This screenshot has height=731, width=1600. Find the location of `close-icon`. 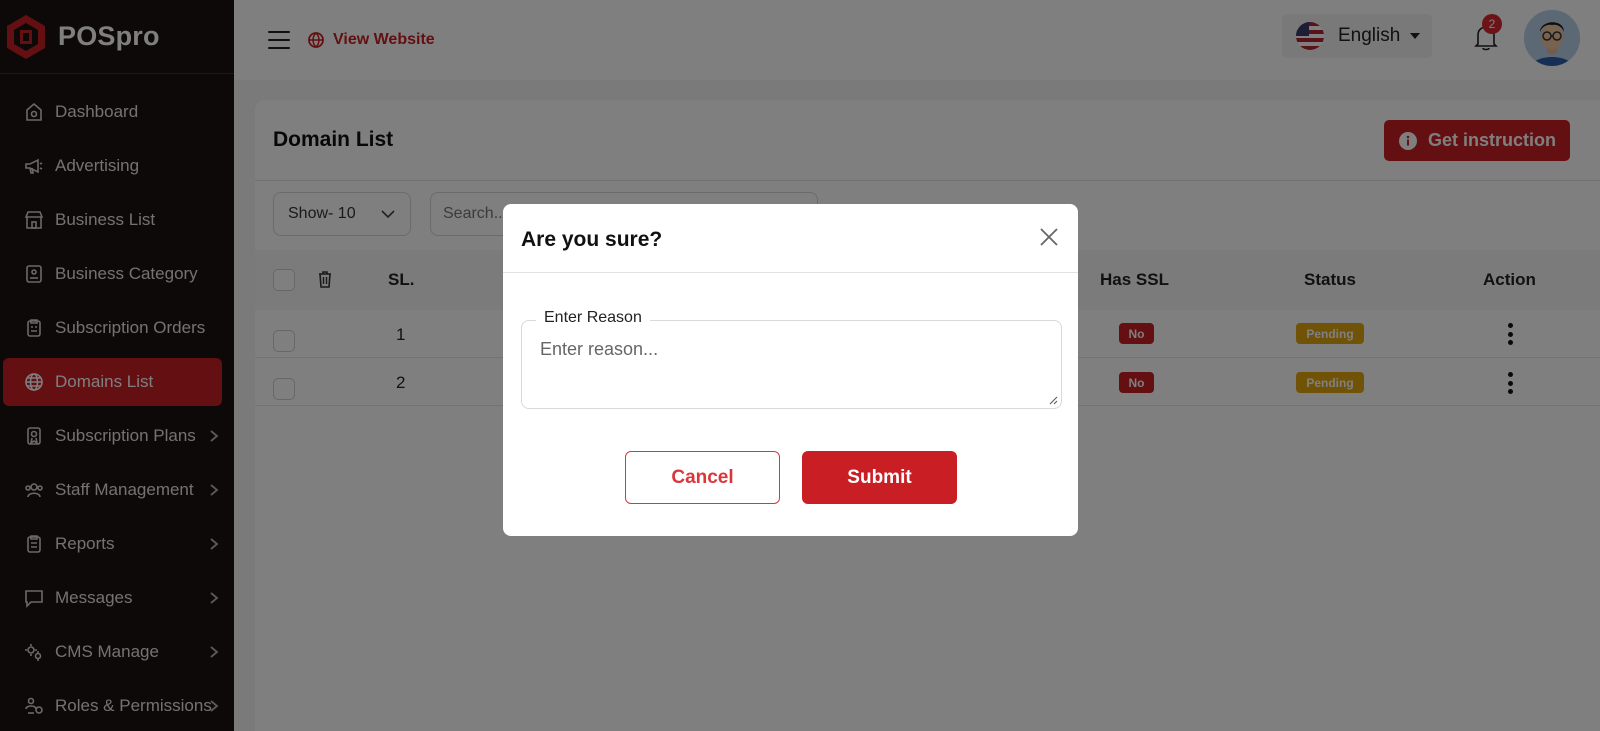

close-icon is located at coordinates (1050, 238).